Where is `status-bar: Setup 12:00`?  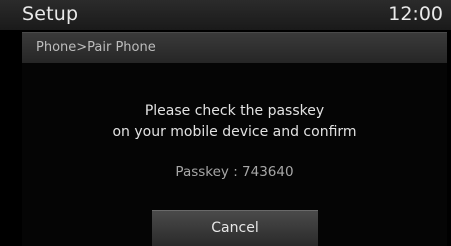 status-bar: Setup 12:00 is located at coordinates (225, 15).